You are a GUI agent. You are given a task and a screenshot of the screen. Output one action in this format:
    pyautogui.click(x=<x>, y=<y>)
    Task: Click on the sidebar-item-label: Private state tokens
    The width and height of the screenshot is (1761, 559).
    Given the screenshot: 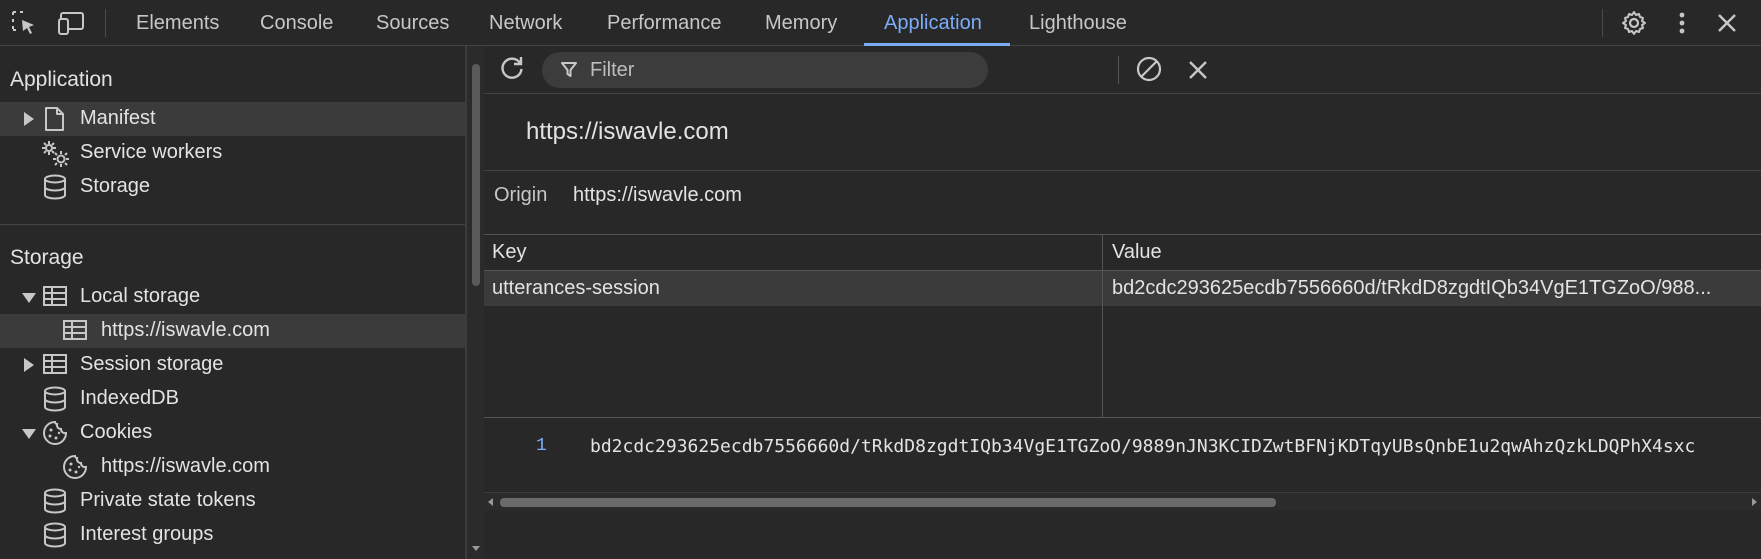 What is the action you would take?
    pyautogui.click(x=168, y=500)
    